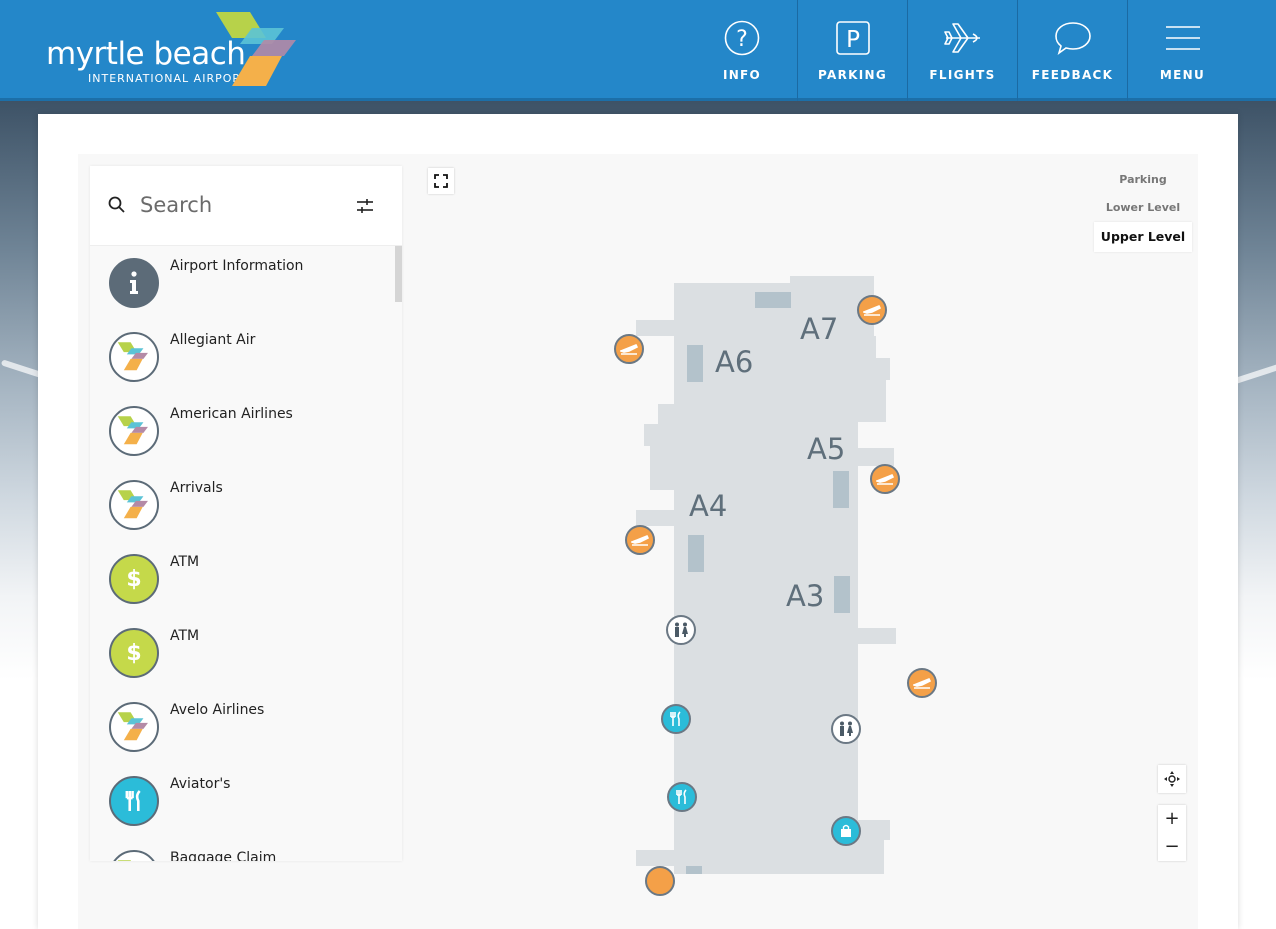  I want to click on list-item: Aviator's, so click(240, 801).